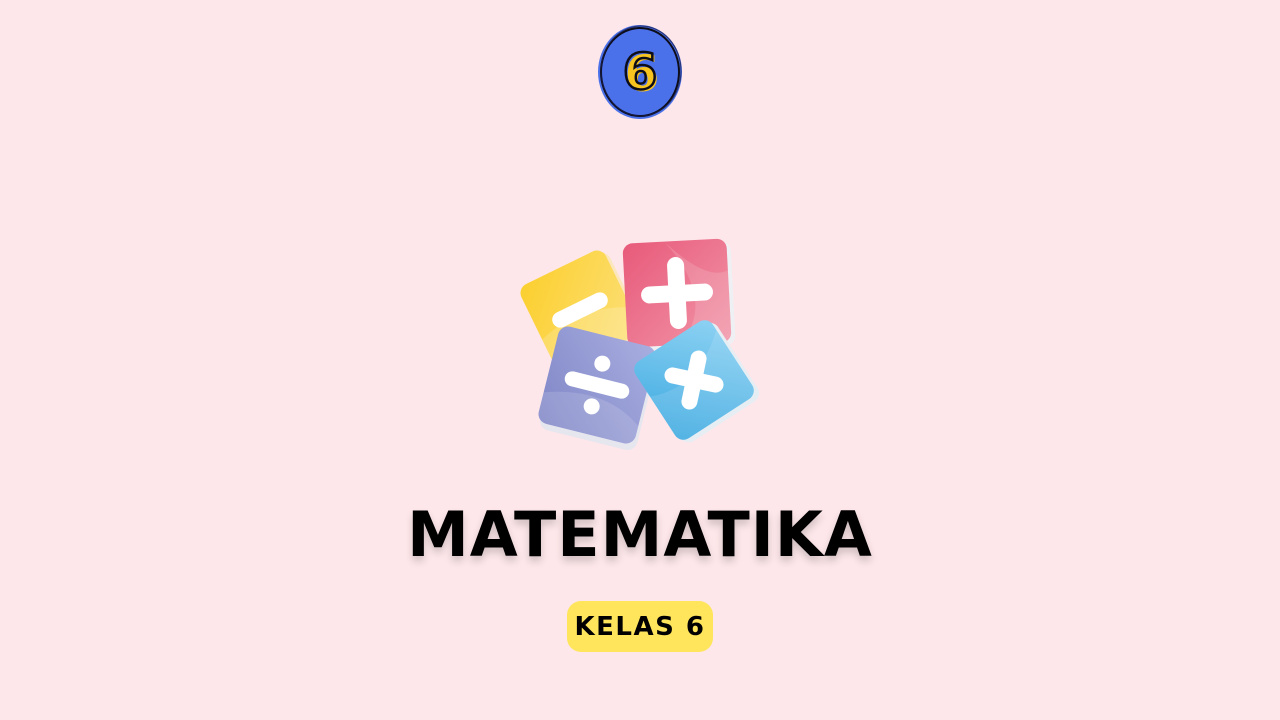 The image size is (1280, 720). I want to click on number-six-badge-icon: 6 6, so click(640, 72).